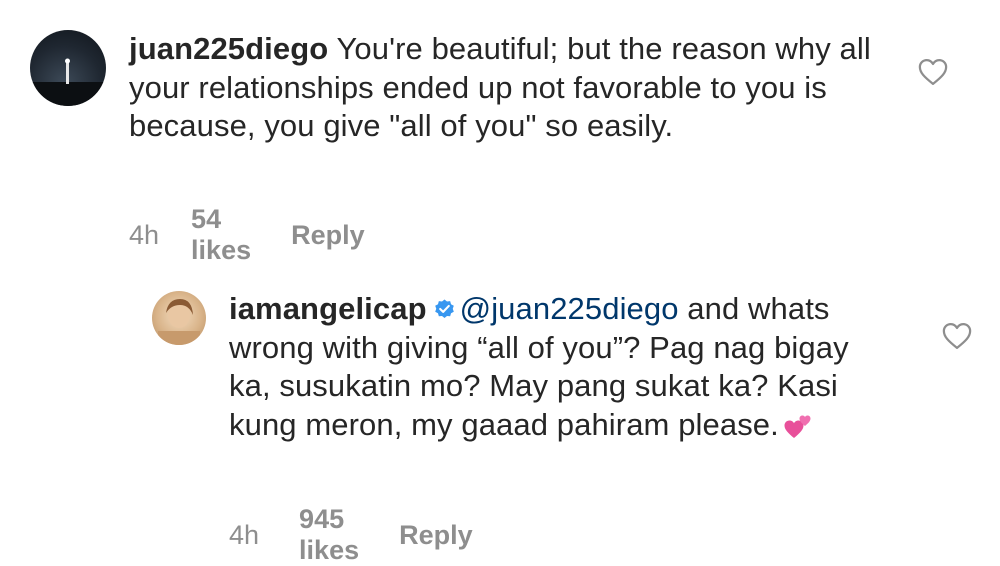 The height and width of the screenshot is (566, 1000). Describe the element at coordinates (228, 48) in the screenshot. I see `comment-username: juan225diego` at that location.